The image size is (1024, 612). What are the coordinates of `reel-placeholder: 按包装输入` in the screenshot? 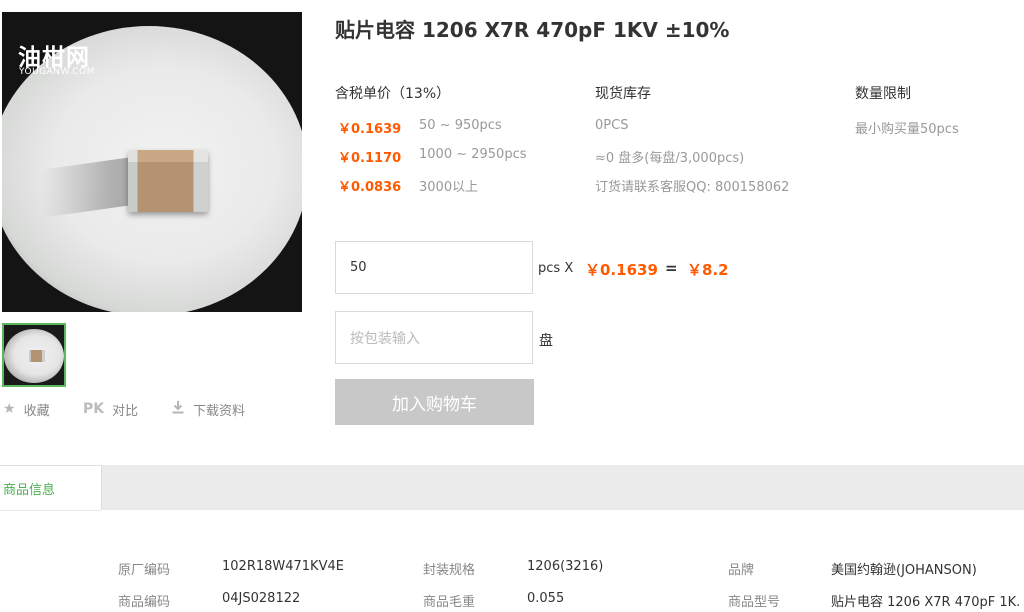 It's located at (385, 338).